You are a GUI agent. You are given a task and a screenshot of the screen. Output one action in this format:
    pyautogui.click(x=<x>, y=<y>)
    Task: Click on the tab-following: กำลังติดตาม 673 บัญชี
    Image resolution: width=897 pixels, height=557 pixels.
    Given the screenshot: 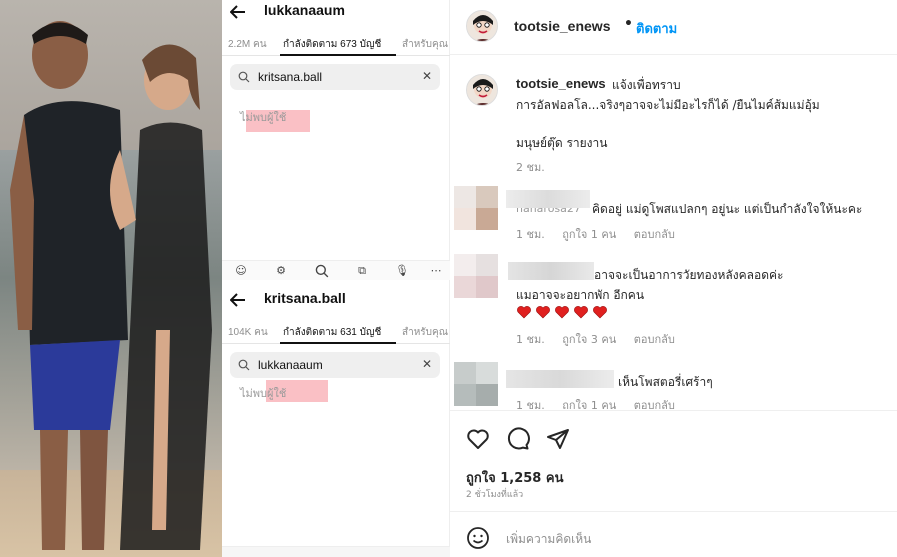 What is the action you would take?
    pyautogui.click(x=332, y=44)
    